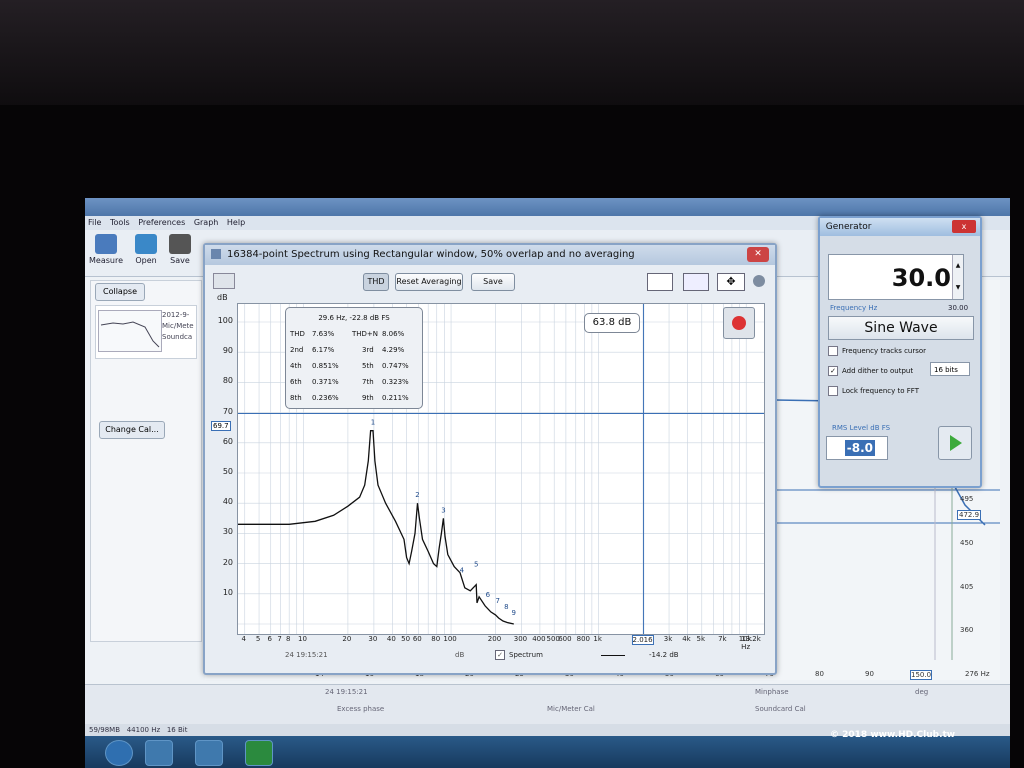  I want to click on generator-play-button, so click(955, 443).